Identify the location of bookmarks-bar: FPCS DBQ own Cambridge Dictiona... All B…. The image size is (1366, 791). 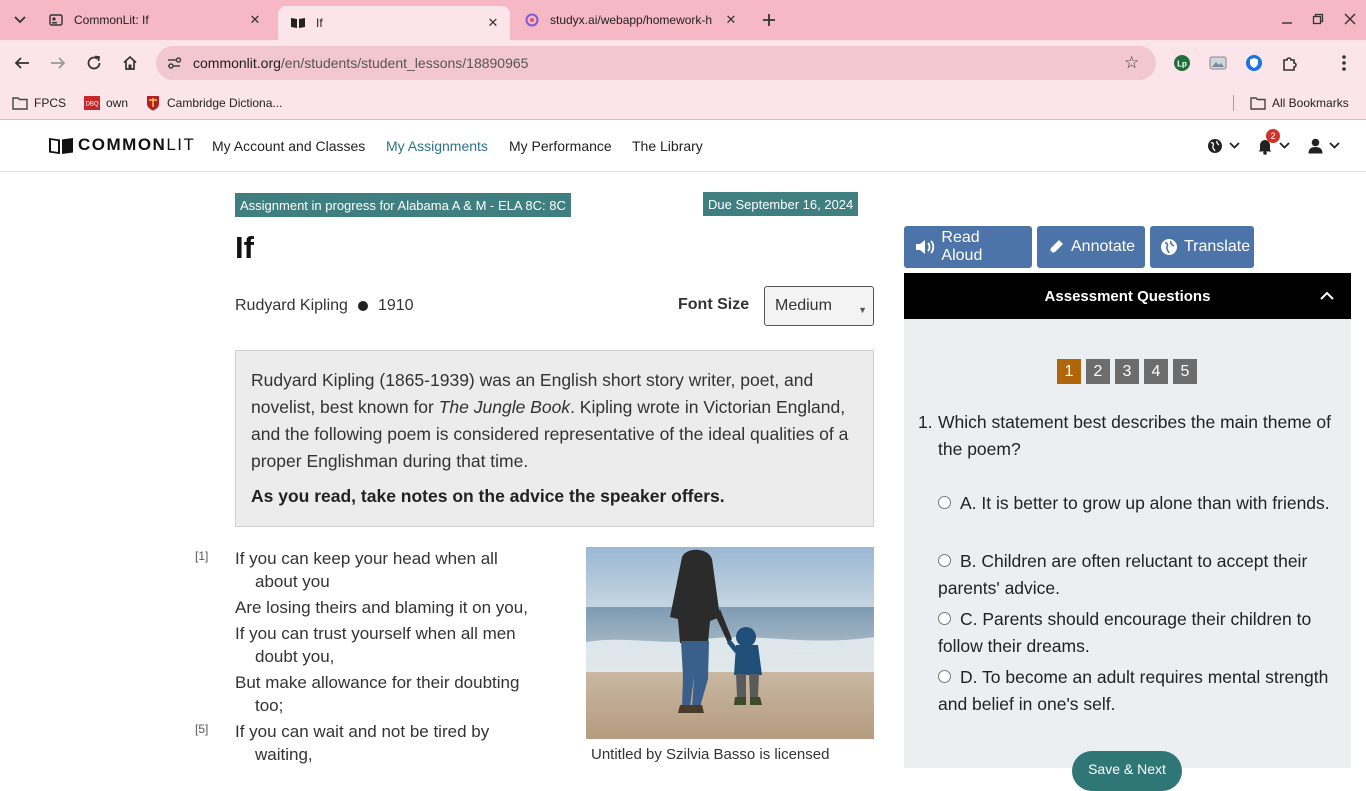
(683, 103).